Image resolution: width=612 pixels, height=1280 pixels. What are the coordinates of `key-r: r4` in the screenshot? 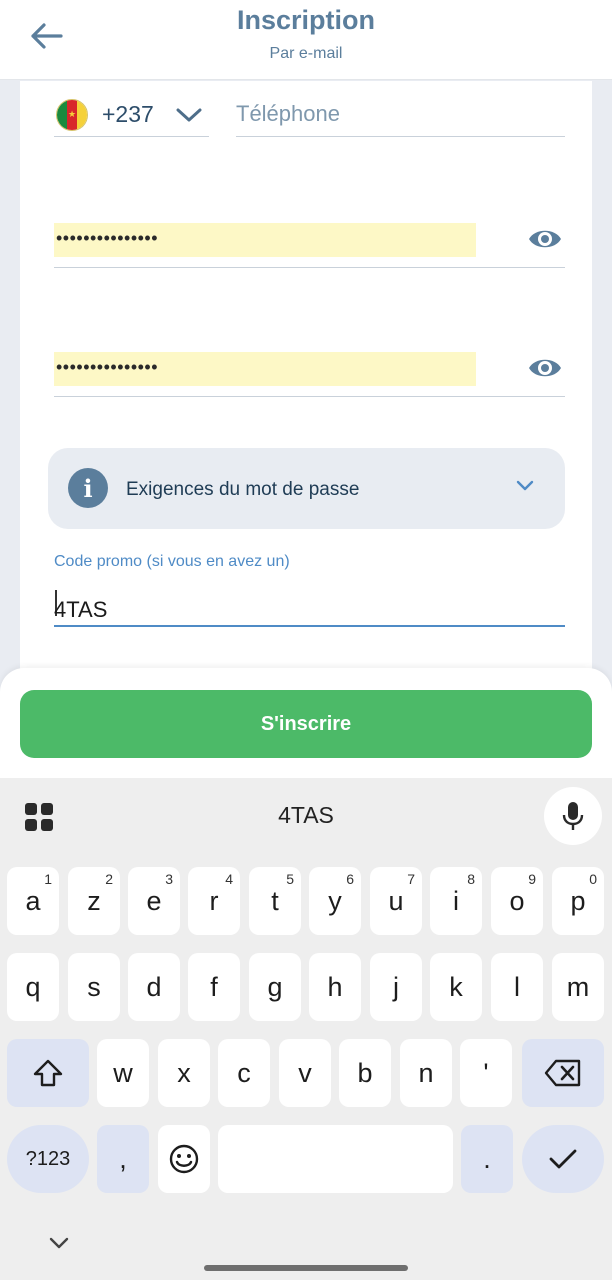 It's located at (214, 901).